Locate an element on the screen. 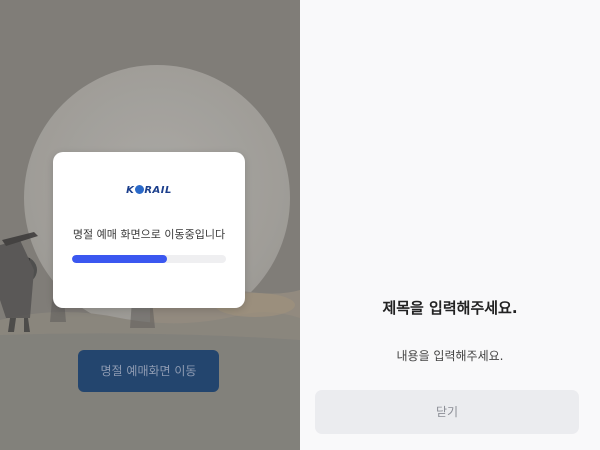  dialog-title: 제목을 입력해주세요. is located at coordinates (450, 308).